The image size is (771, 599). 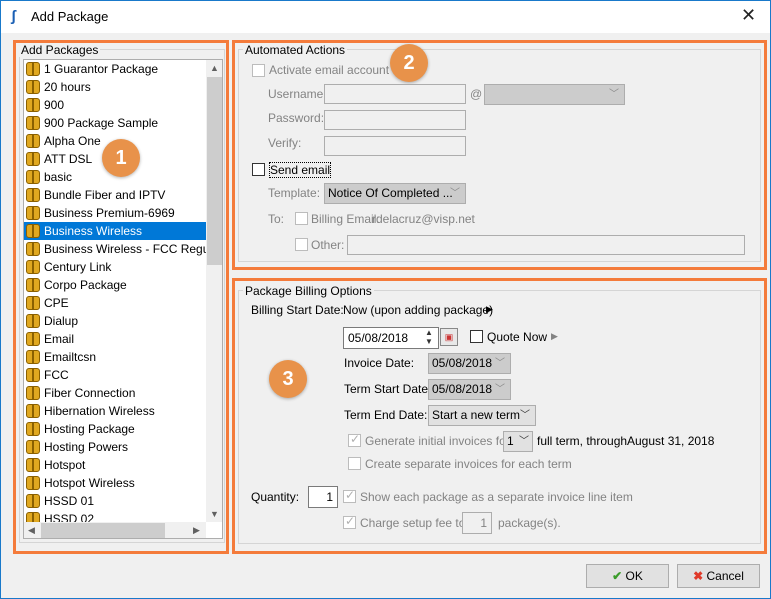 What do you see at coordinates (476, 336) in the screenshot?
I see `quote-now-checkbox` at bounding box center [476, 336].